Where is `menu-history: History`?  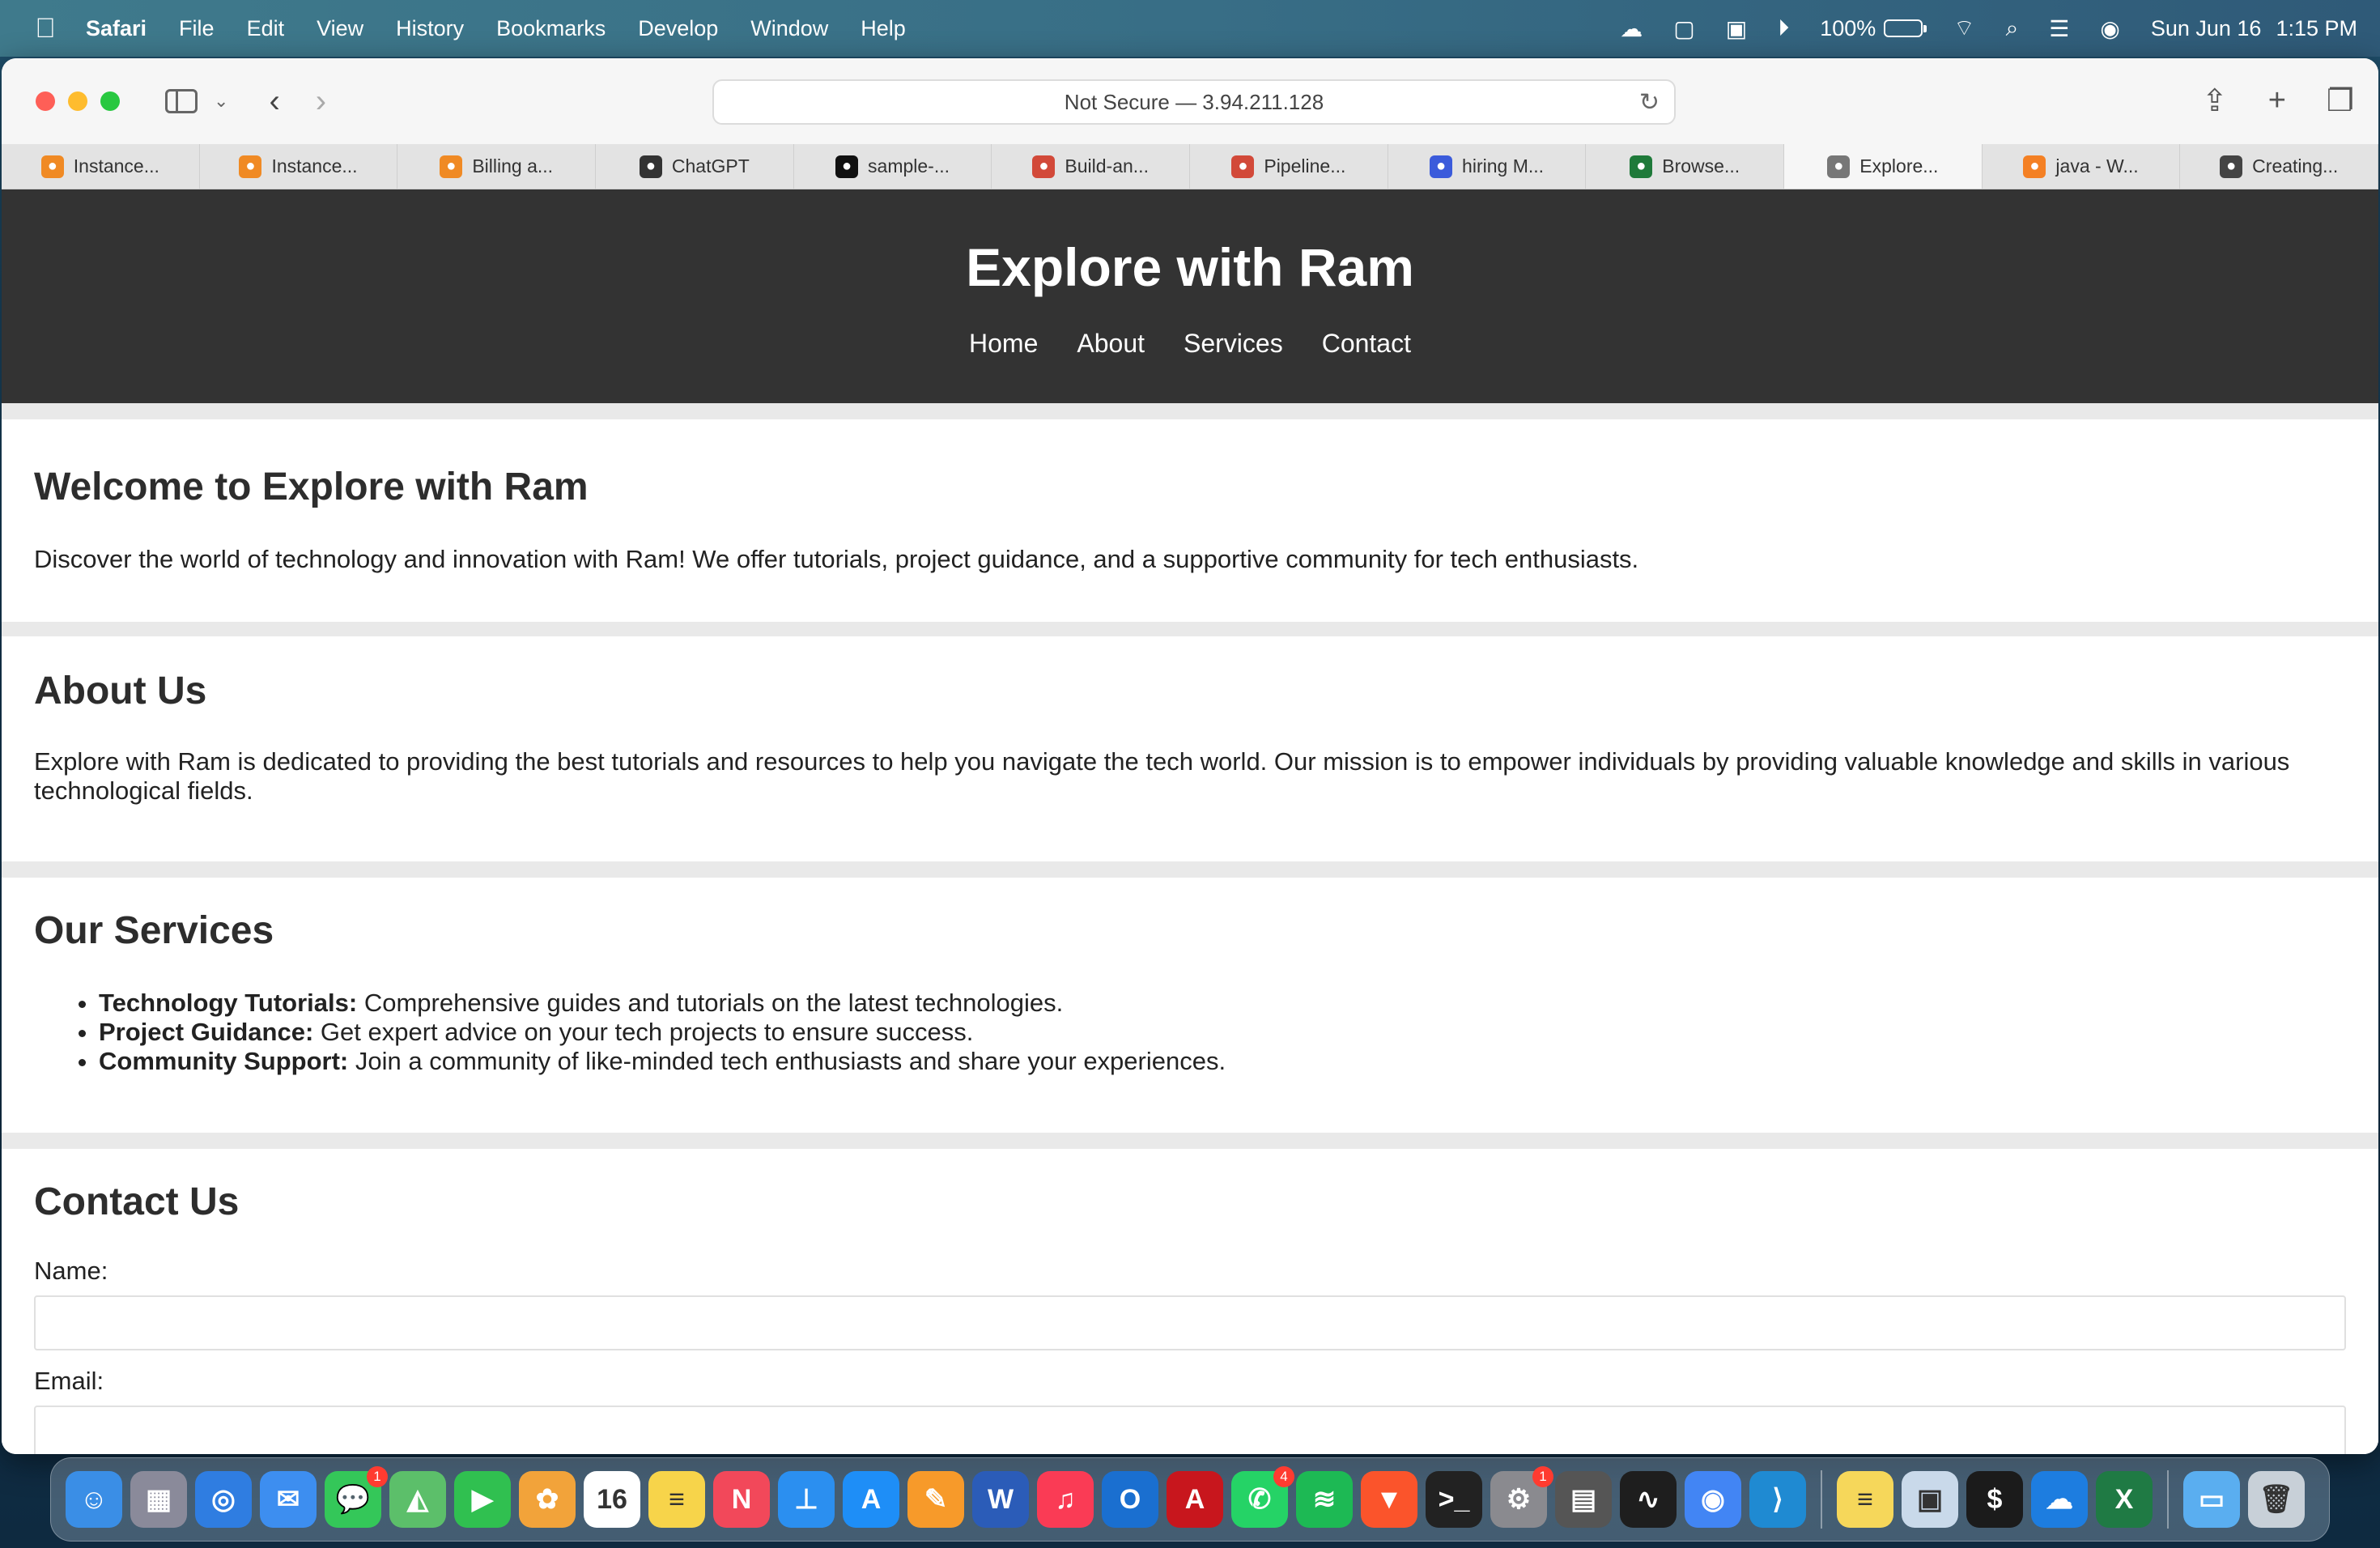
menu-history: History is located at coordinates (430, 29).